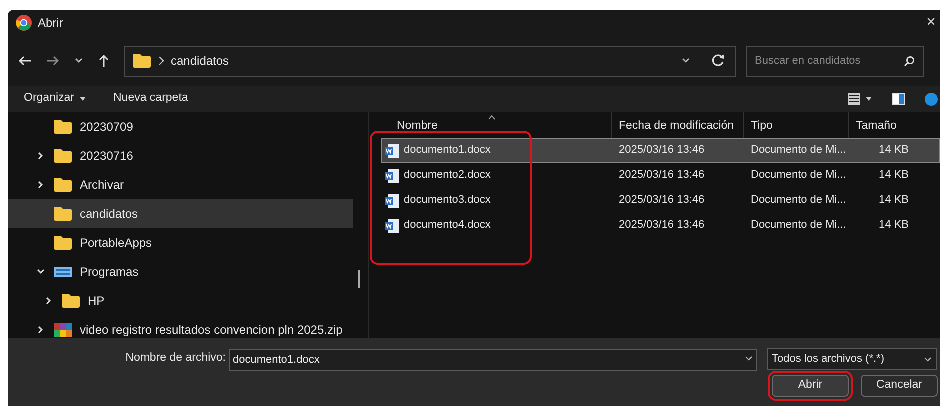  What do you see at coordinates (899, 386) in the screenshot?
I see `cancel-button: Cancelar` at bounding box center [899, 386].